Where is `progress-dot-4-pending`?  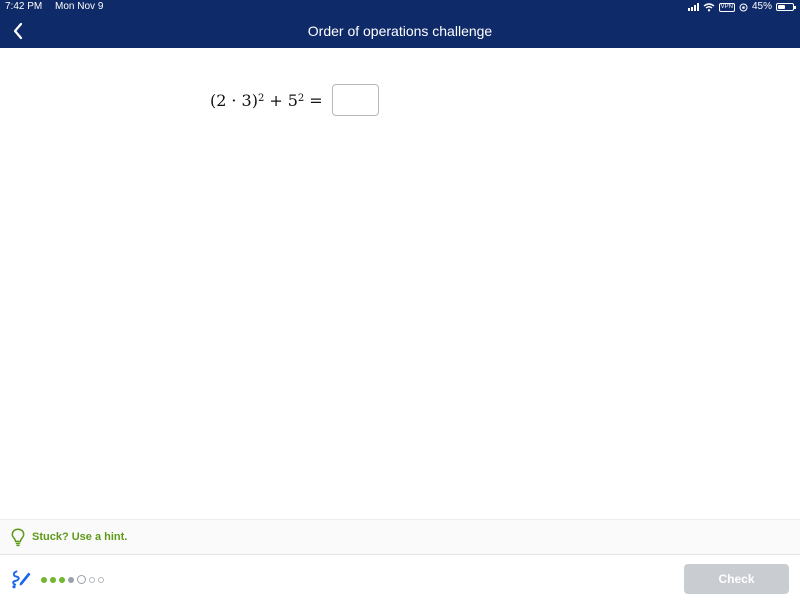 progress-dot-4-pending is located at coordinates (71, 579).